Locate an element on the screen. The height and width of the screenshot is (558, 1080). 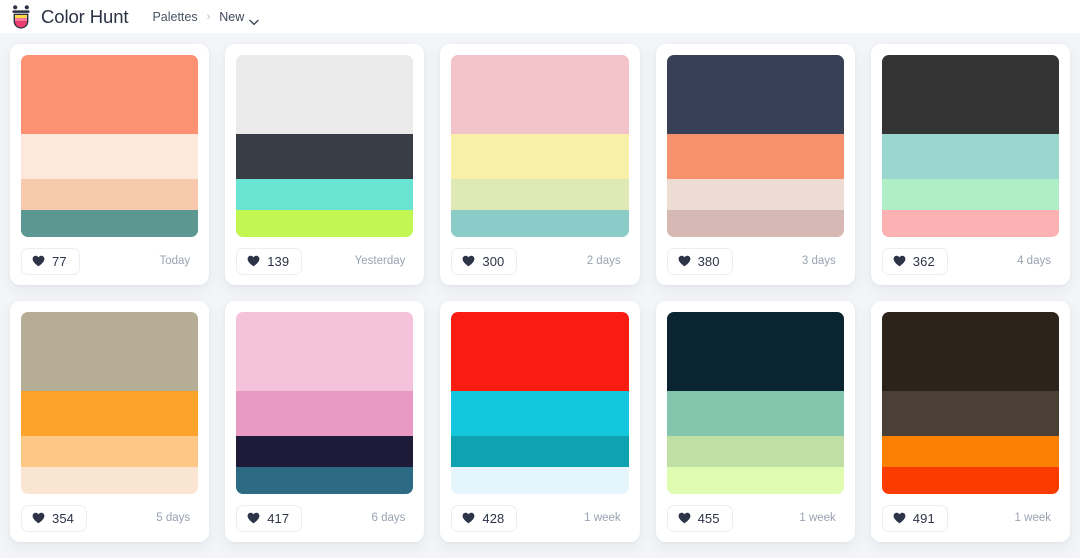
palette-card-2: 139 Yesterday is located at coordinates (325, 164).